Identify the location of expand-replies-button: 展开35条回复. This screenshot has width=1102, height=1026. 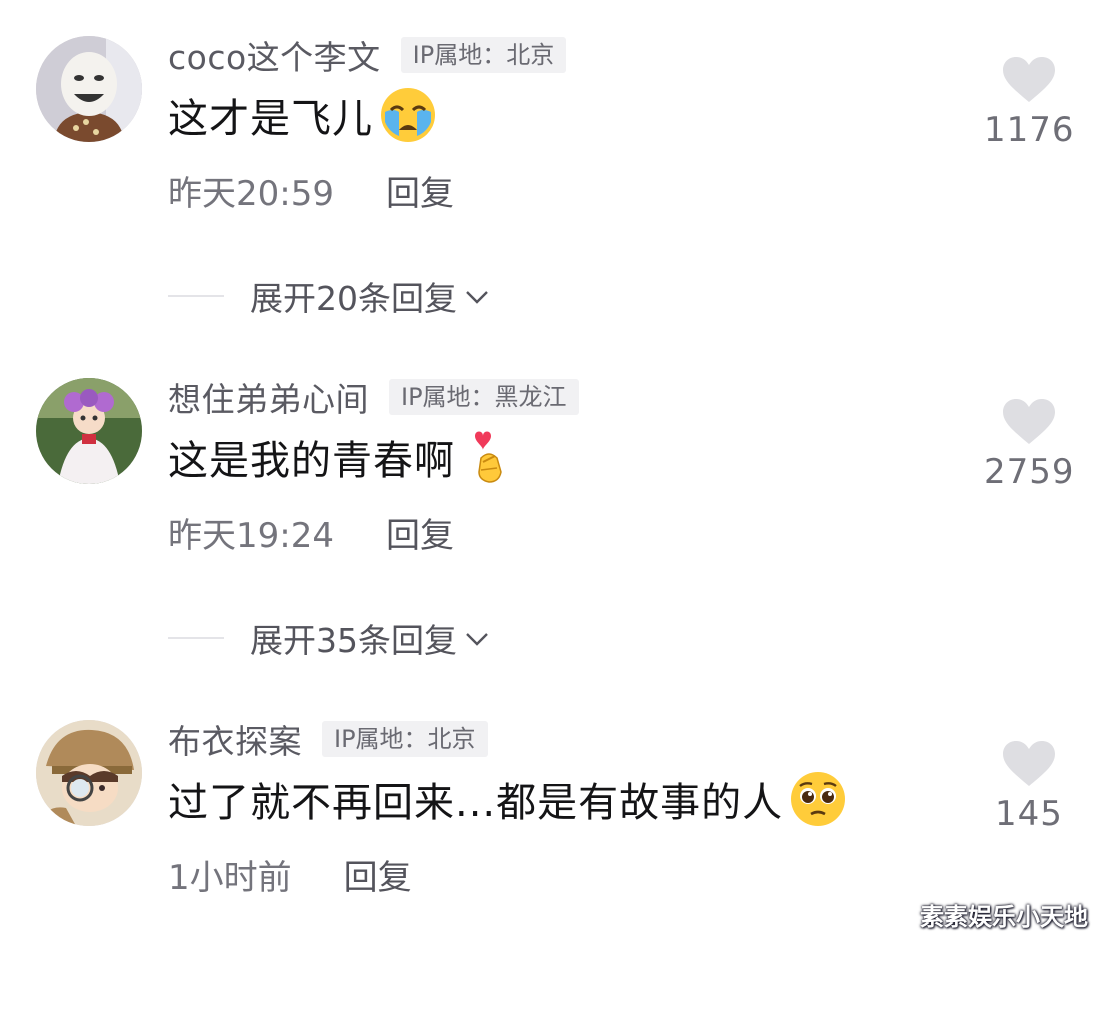
(330, 638).